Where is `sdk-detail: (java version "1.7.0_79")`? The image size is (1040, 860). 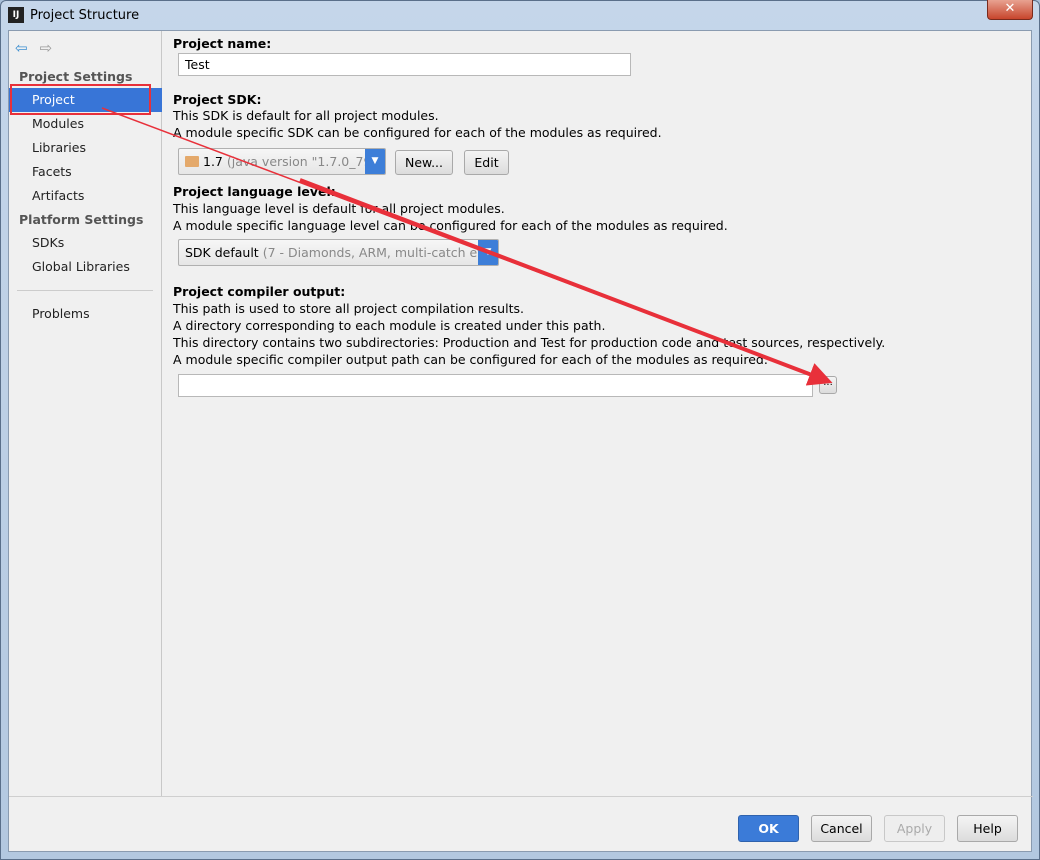 sdk-detail: (java version "1.7.0_79") is located at coordinates (304, 161).